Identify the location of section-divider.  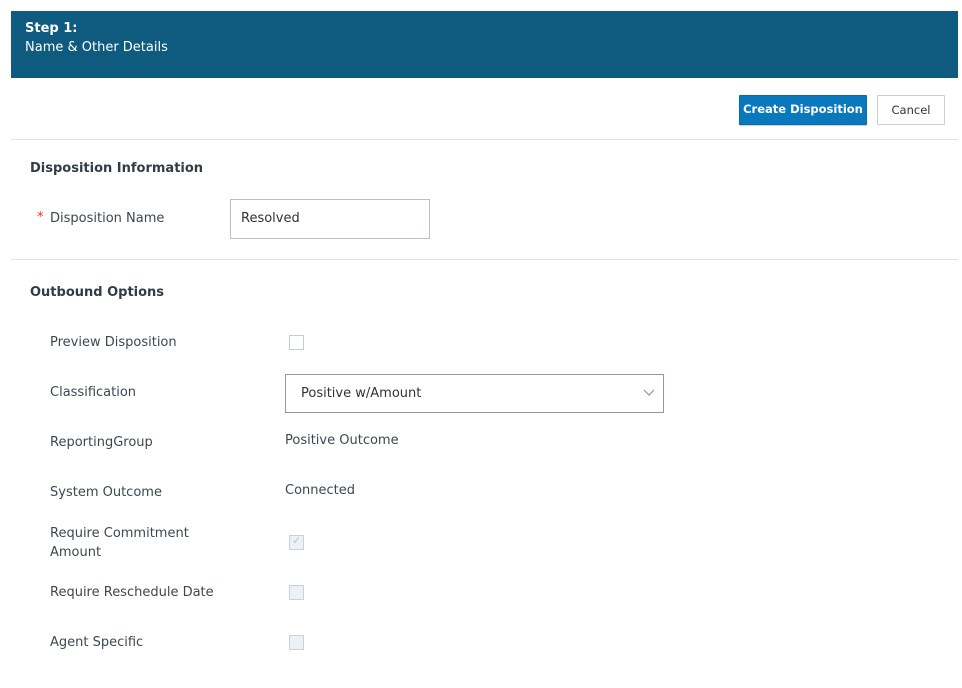
(484, 259).